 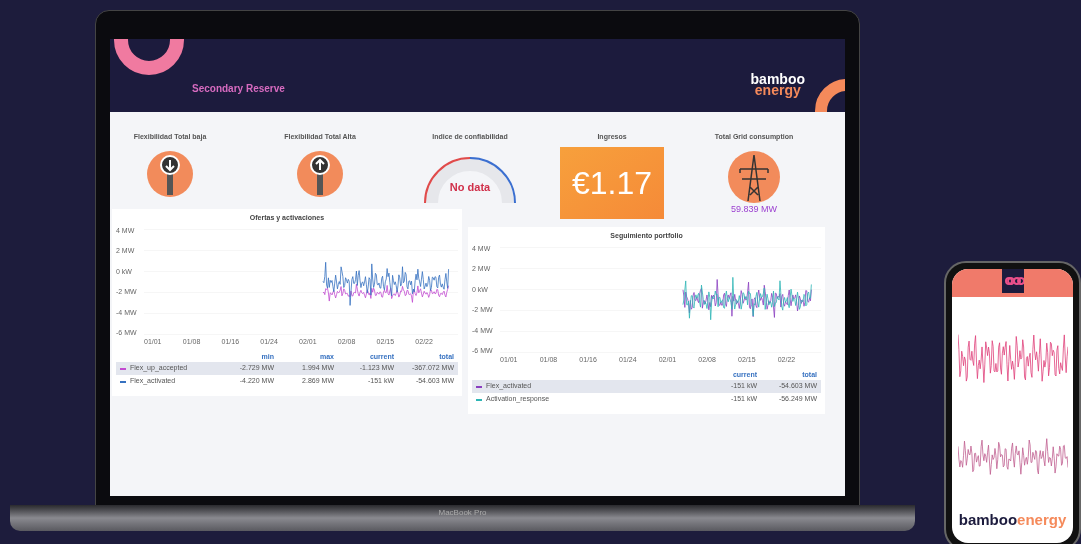 What do you see at coordinates (238, 89) in the screenshot?
I see `dashboard-title: Secondary Reserve` at bounding box center [238, 89].